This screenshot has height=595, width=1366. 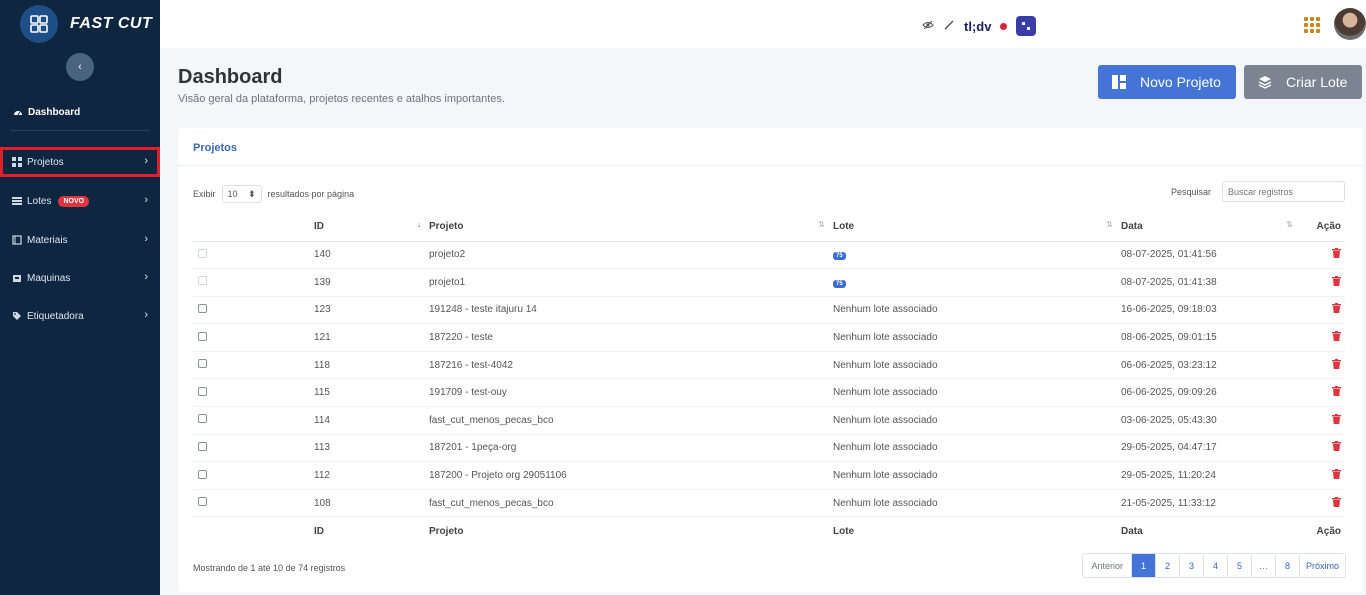 I want to click on sidebar-item-maquinas: Maquinas ›, so click(x=80, y=278).